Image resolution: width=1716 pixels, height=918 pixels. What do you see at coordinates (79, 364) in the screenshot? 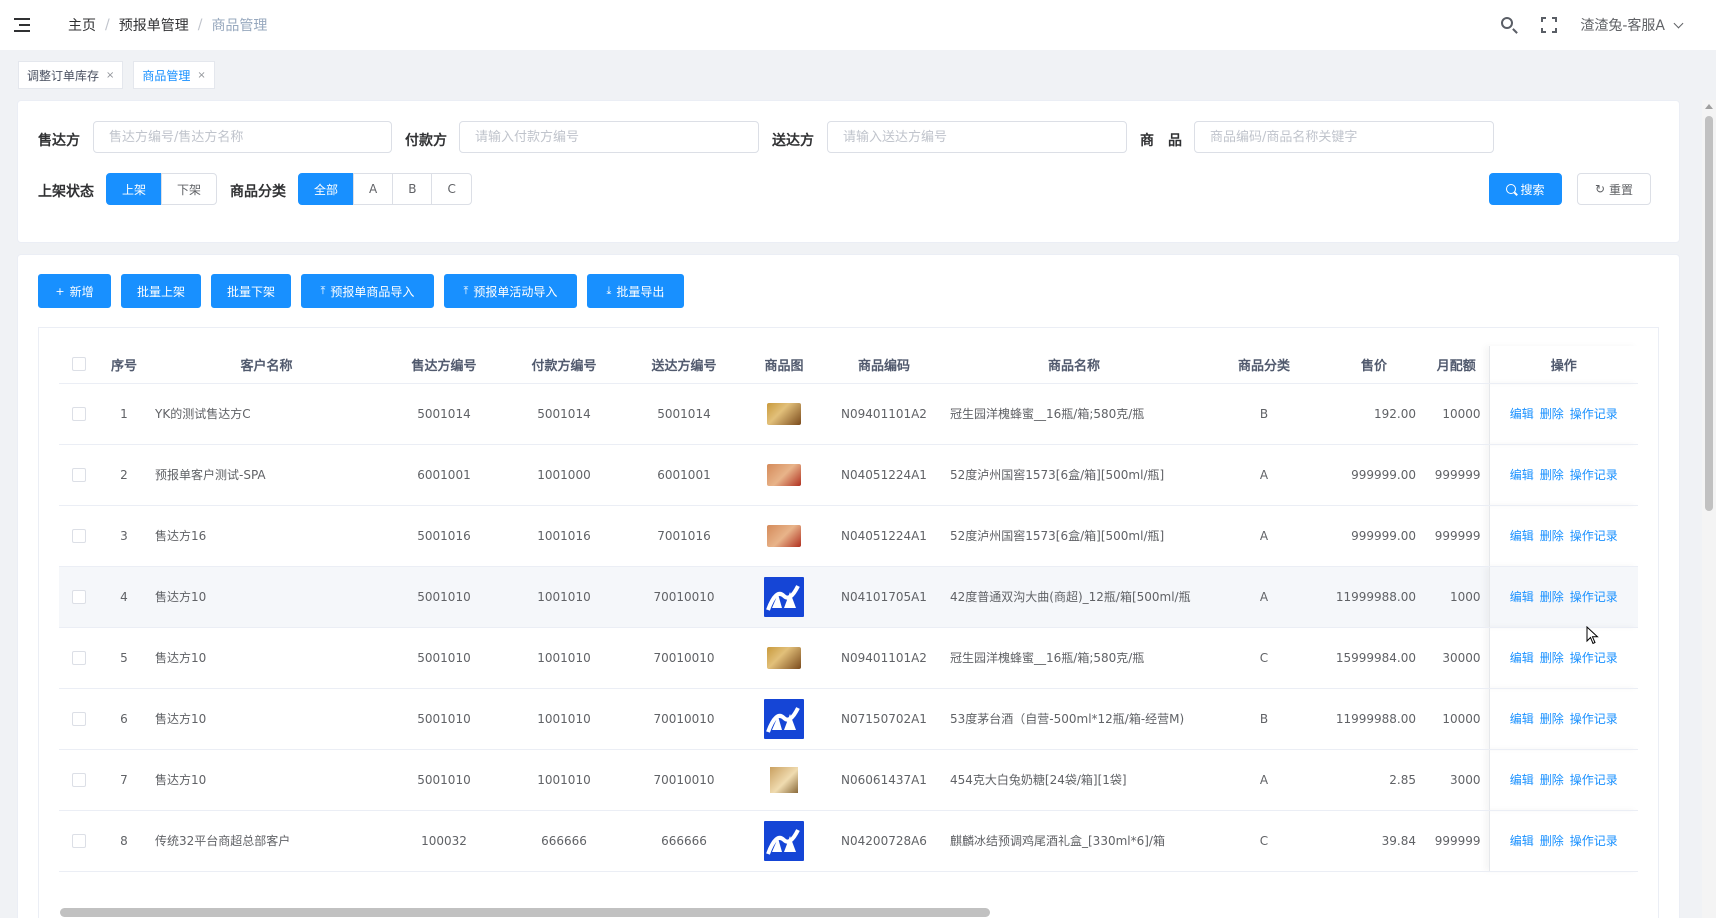
I see `select-all-checkbox` at bounding box center [79, 364].